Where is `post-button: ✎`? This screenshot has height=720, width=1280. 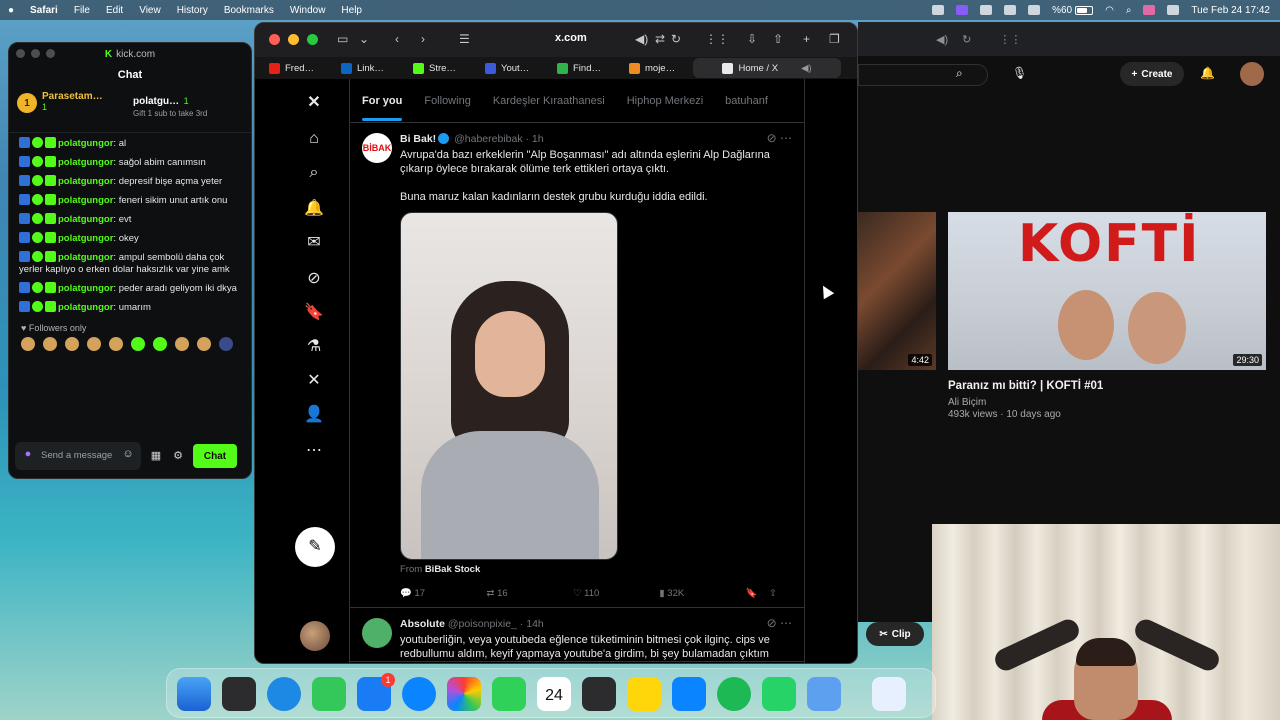 post-button: ✎ is located at coordinates (315, 547).